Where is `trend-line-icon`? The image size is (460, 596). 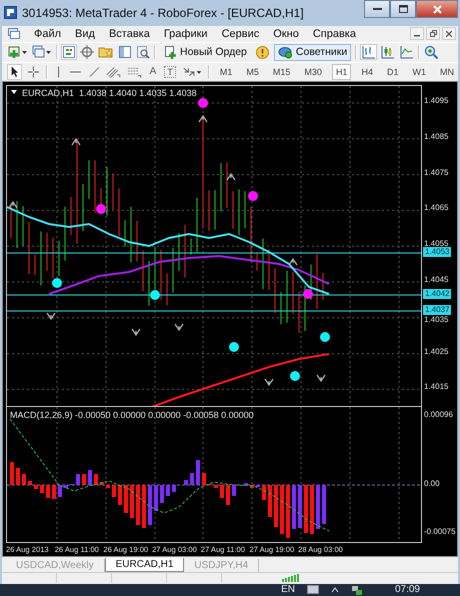 trend-line-icon is located at coordinates (94, 71).